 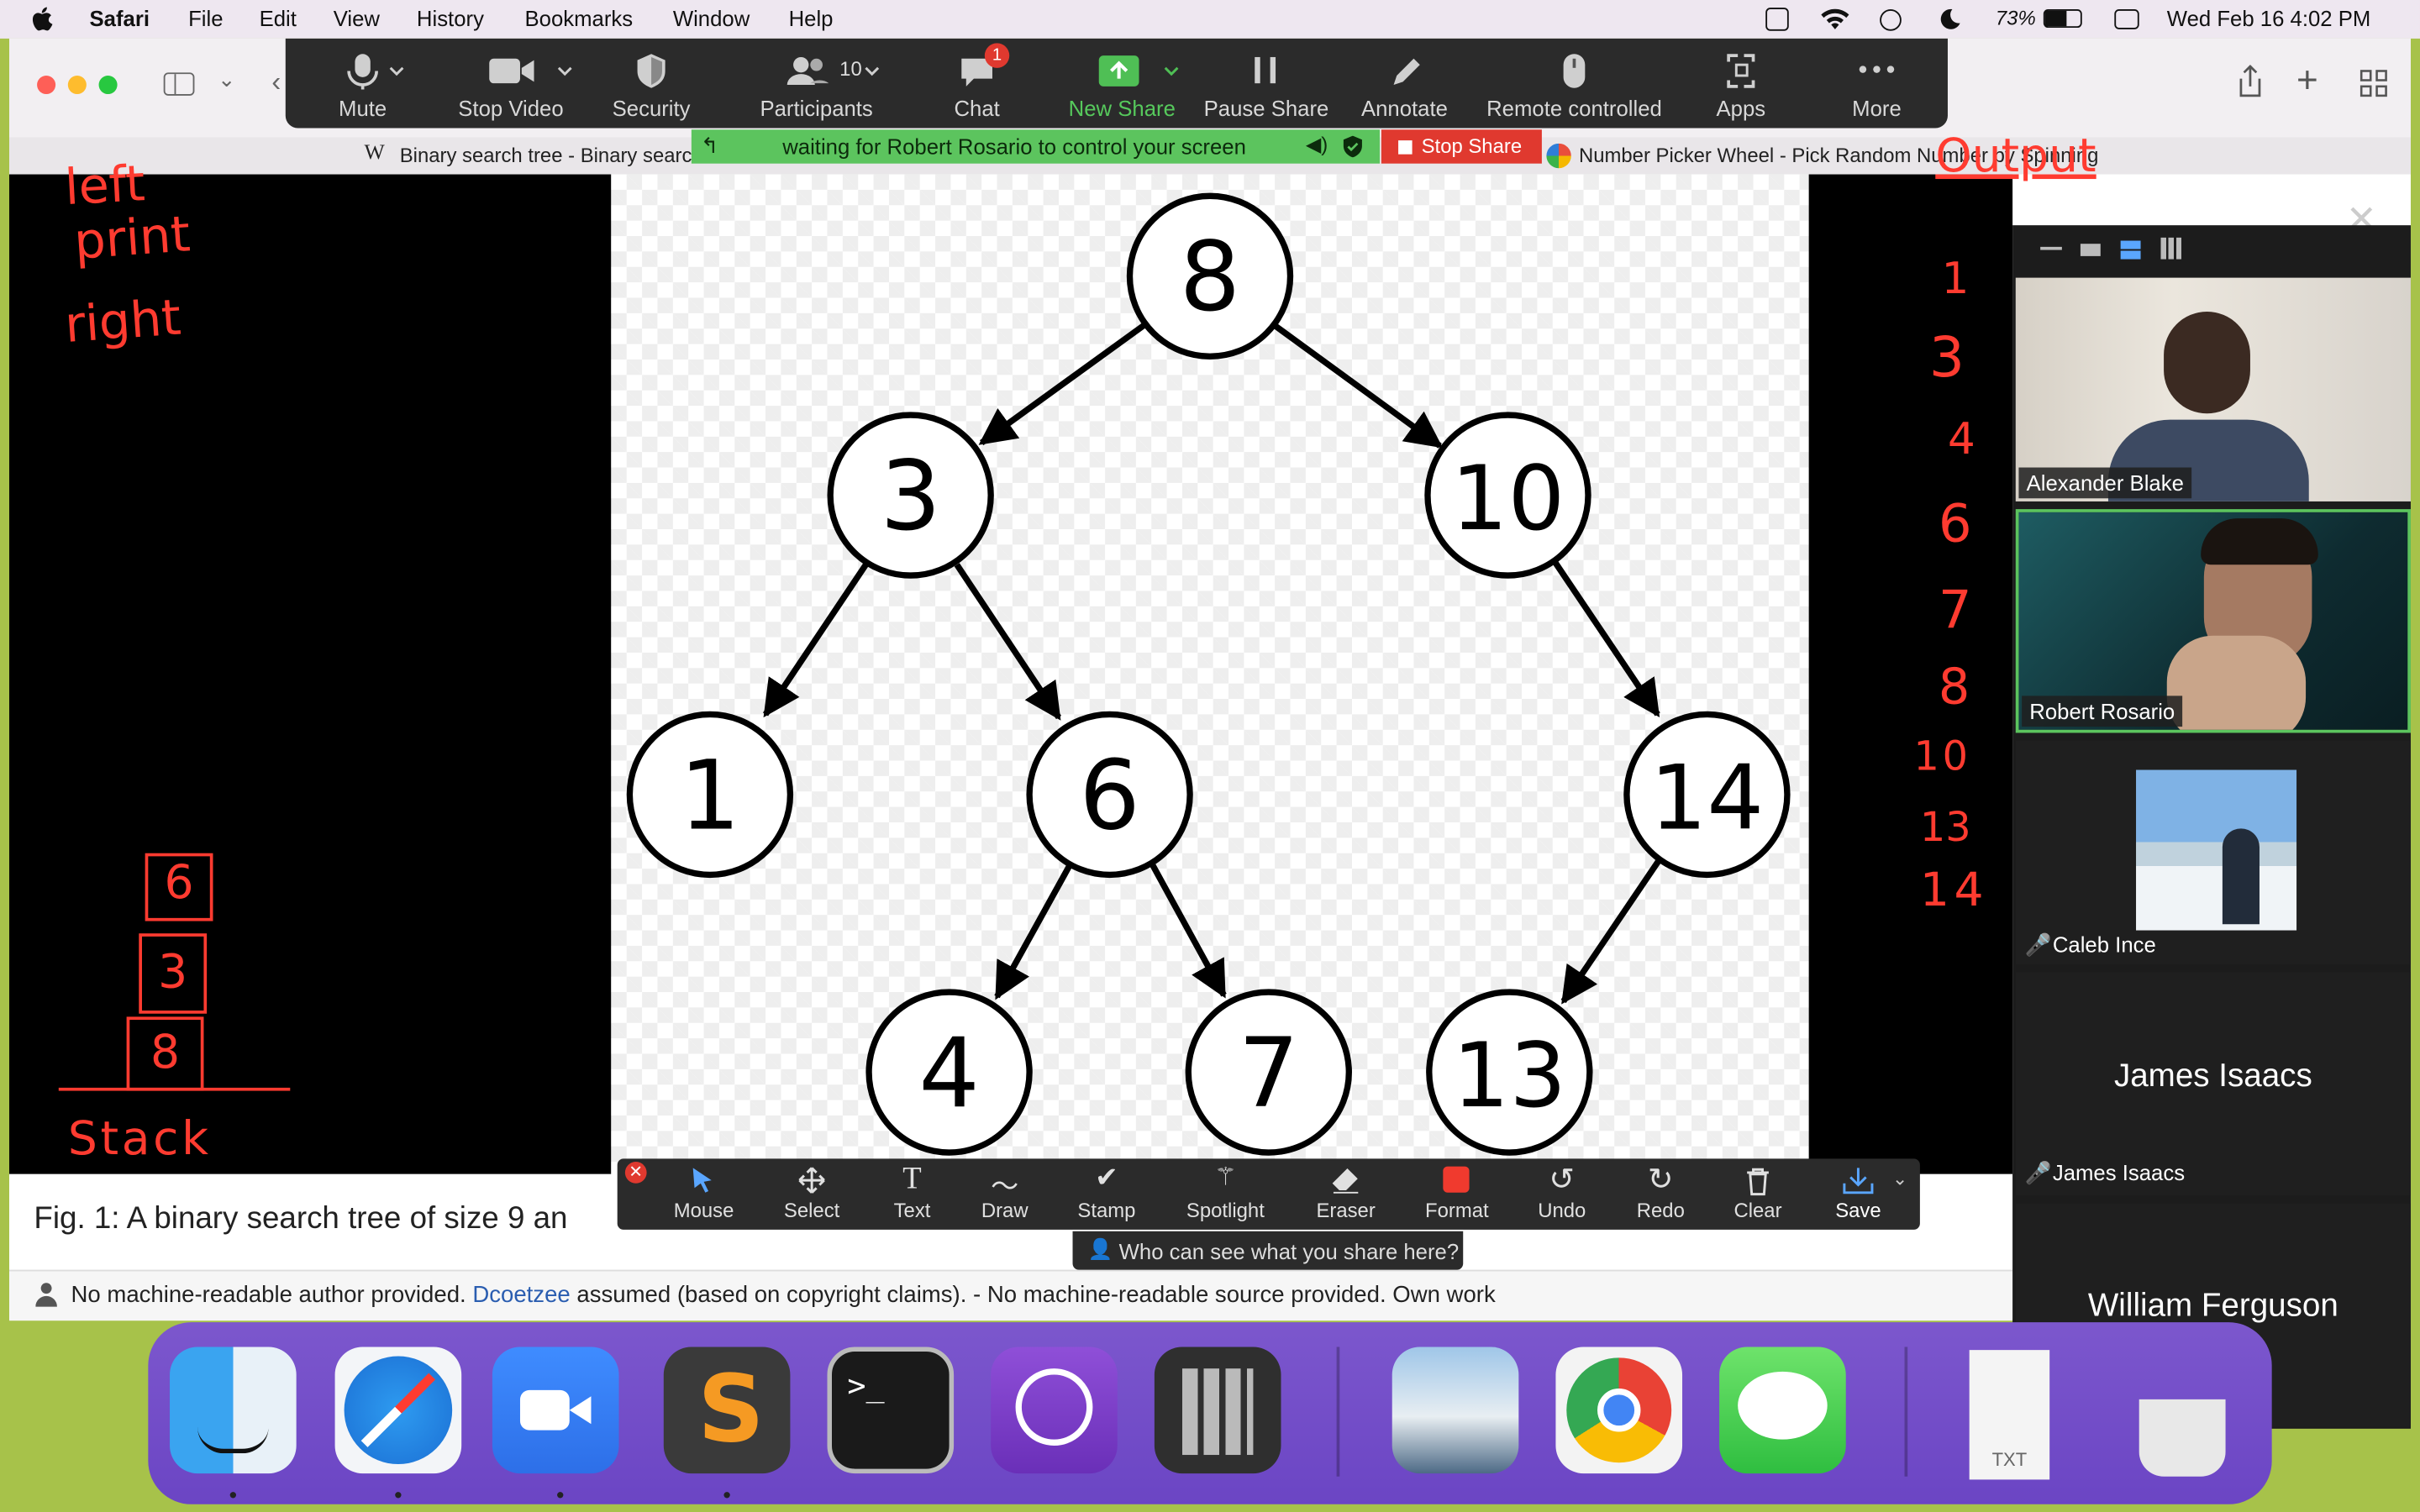 I want to click on eraser-icon, so click(x=1346, y=1181).